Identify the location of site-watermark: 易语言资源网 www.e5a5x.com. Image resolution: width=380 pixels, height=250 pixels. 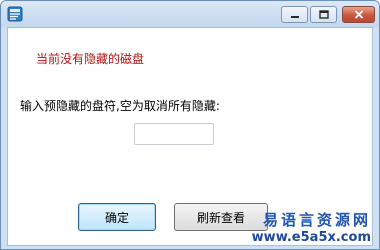
(311, 229).